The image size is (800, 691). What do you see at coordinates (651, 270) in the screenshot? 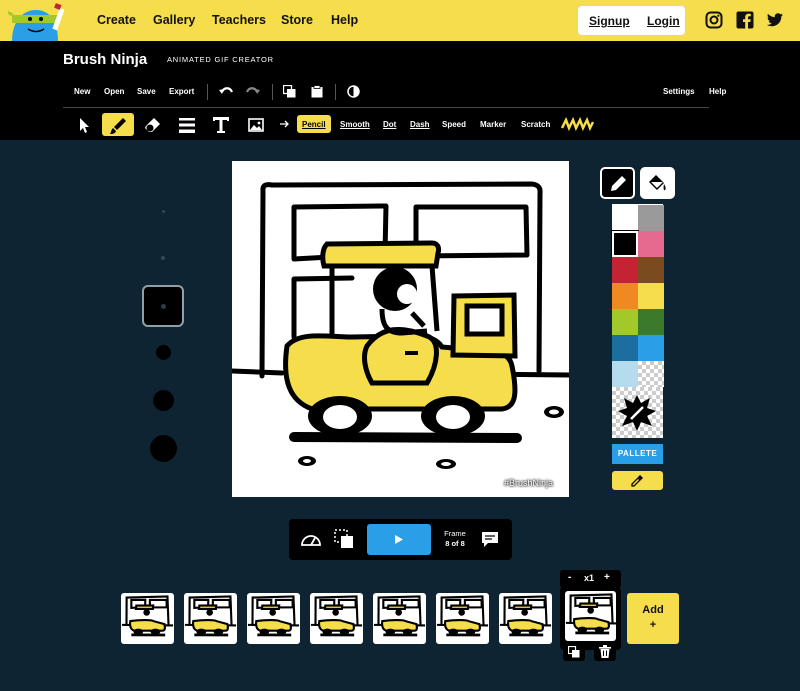
I see `swatch-brown` at bounding box center [651, 270].